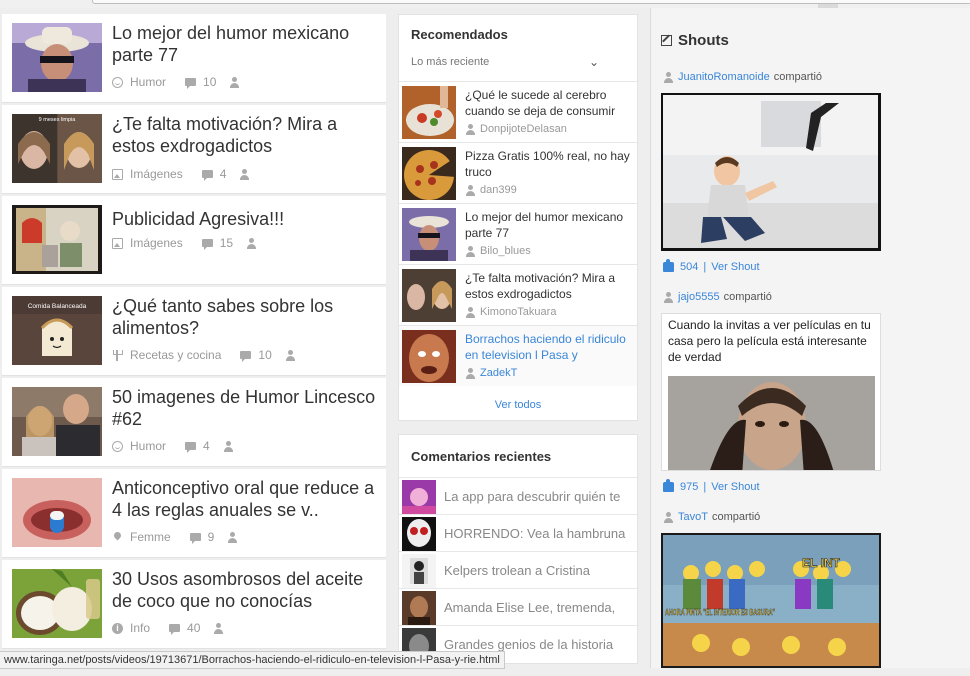 The image size is (970, 676). What do you see at coordinates (175, 355) in the screenshot?
I see `post-category: Recetas y cocina` at bounding box center [175, 355].